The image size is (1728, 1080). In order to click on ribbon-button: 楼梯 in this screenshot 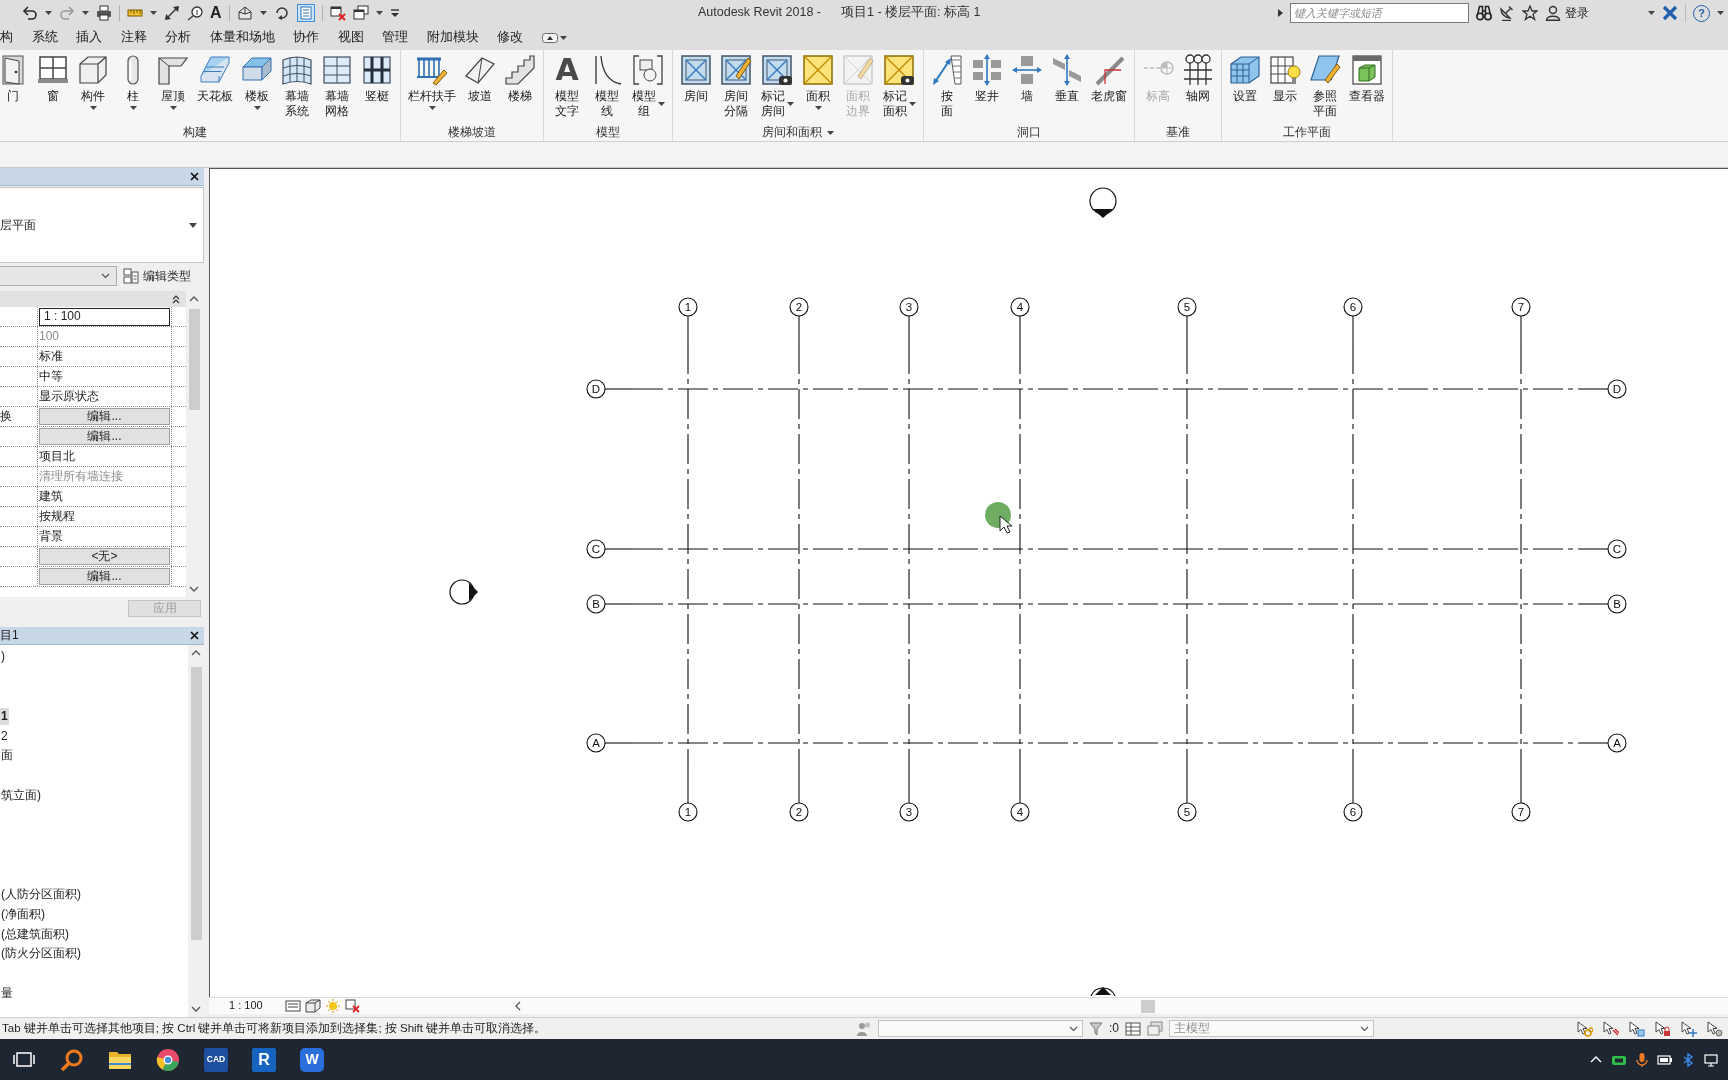, I will do `click(520, 79)`.